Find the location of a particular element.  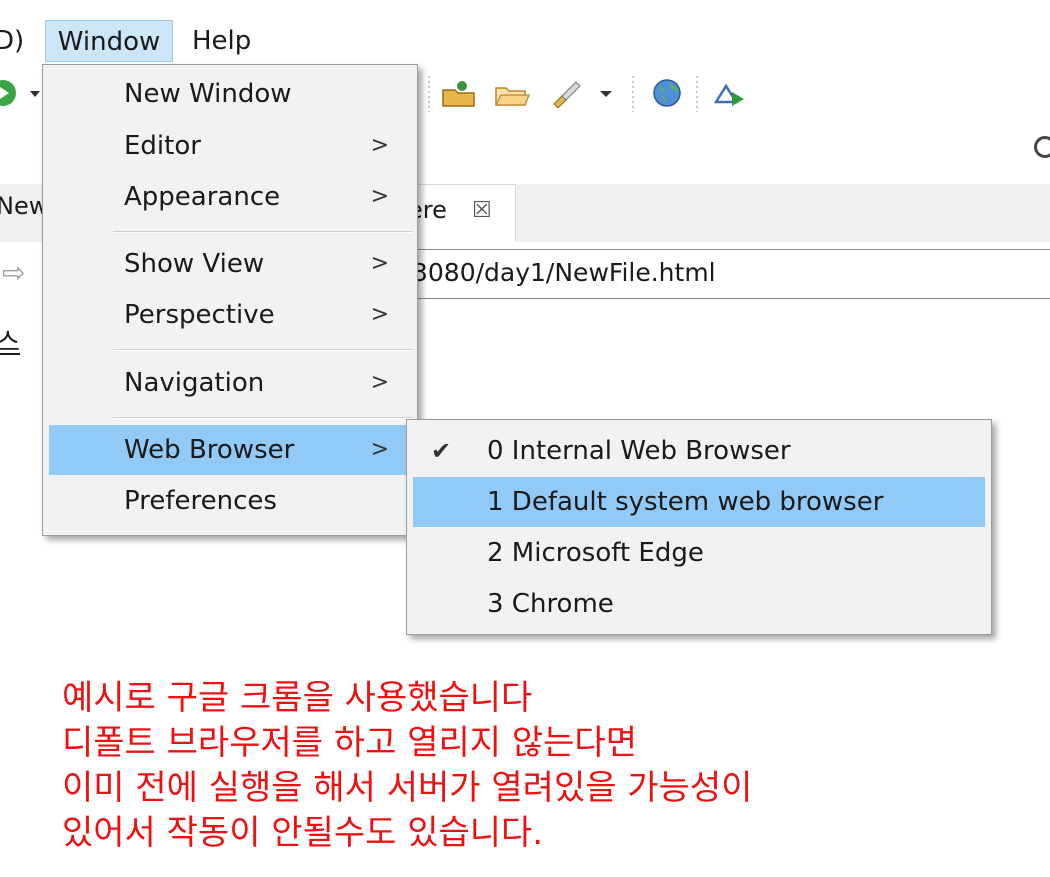

folder-icon is located at coordinates (511, 93).